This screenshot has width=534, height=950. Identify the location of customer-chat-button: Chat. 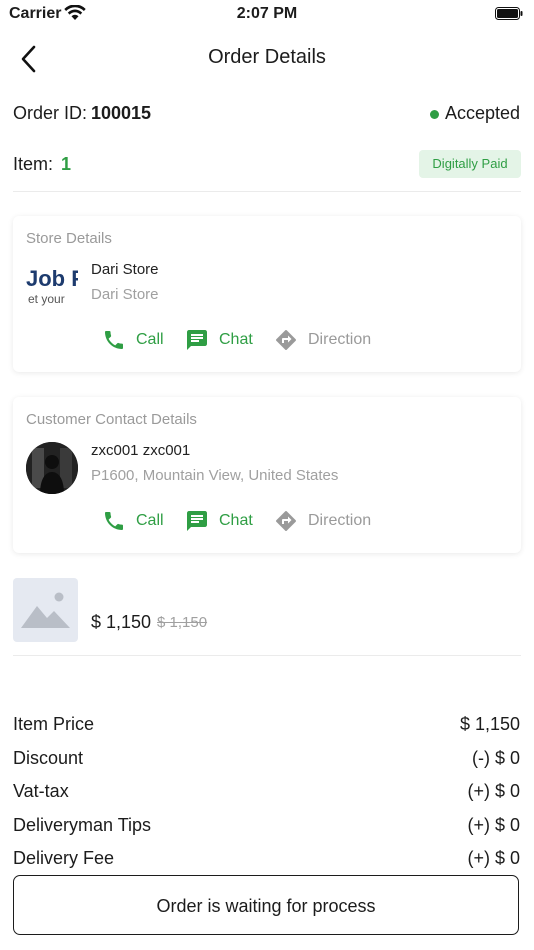
(219, 521).